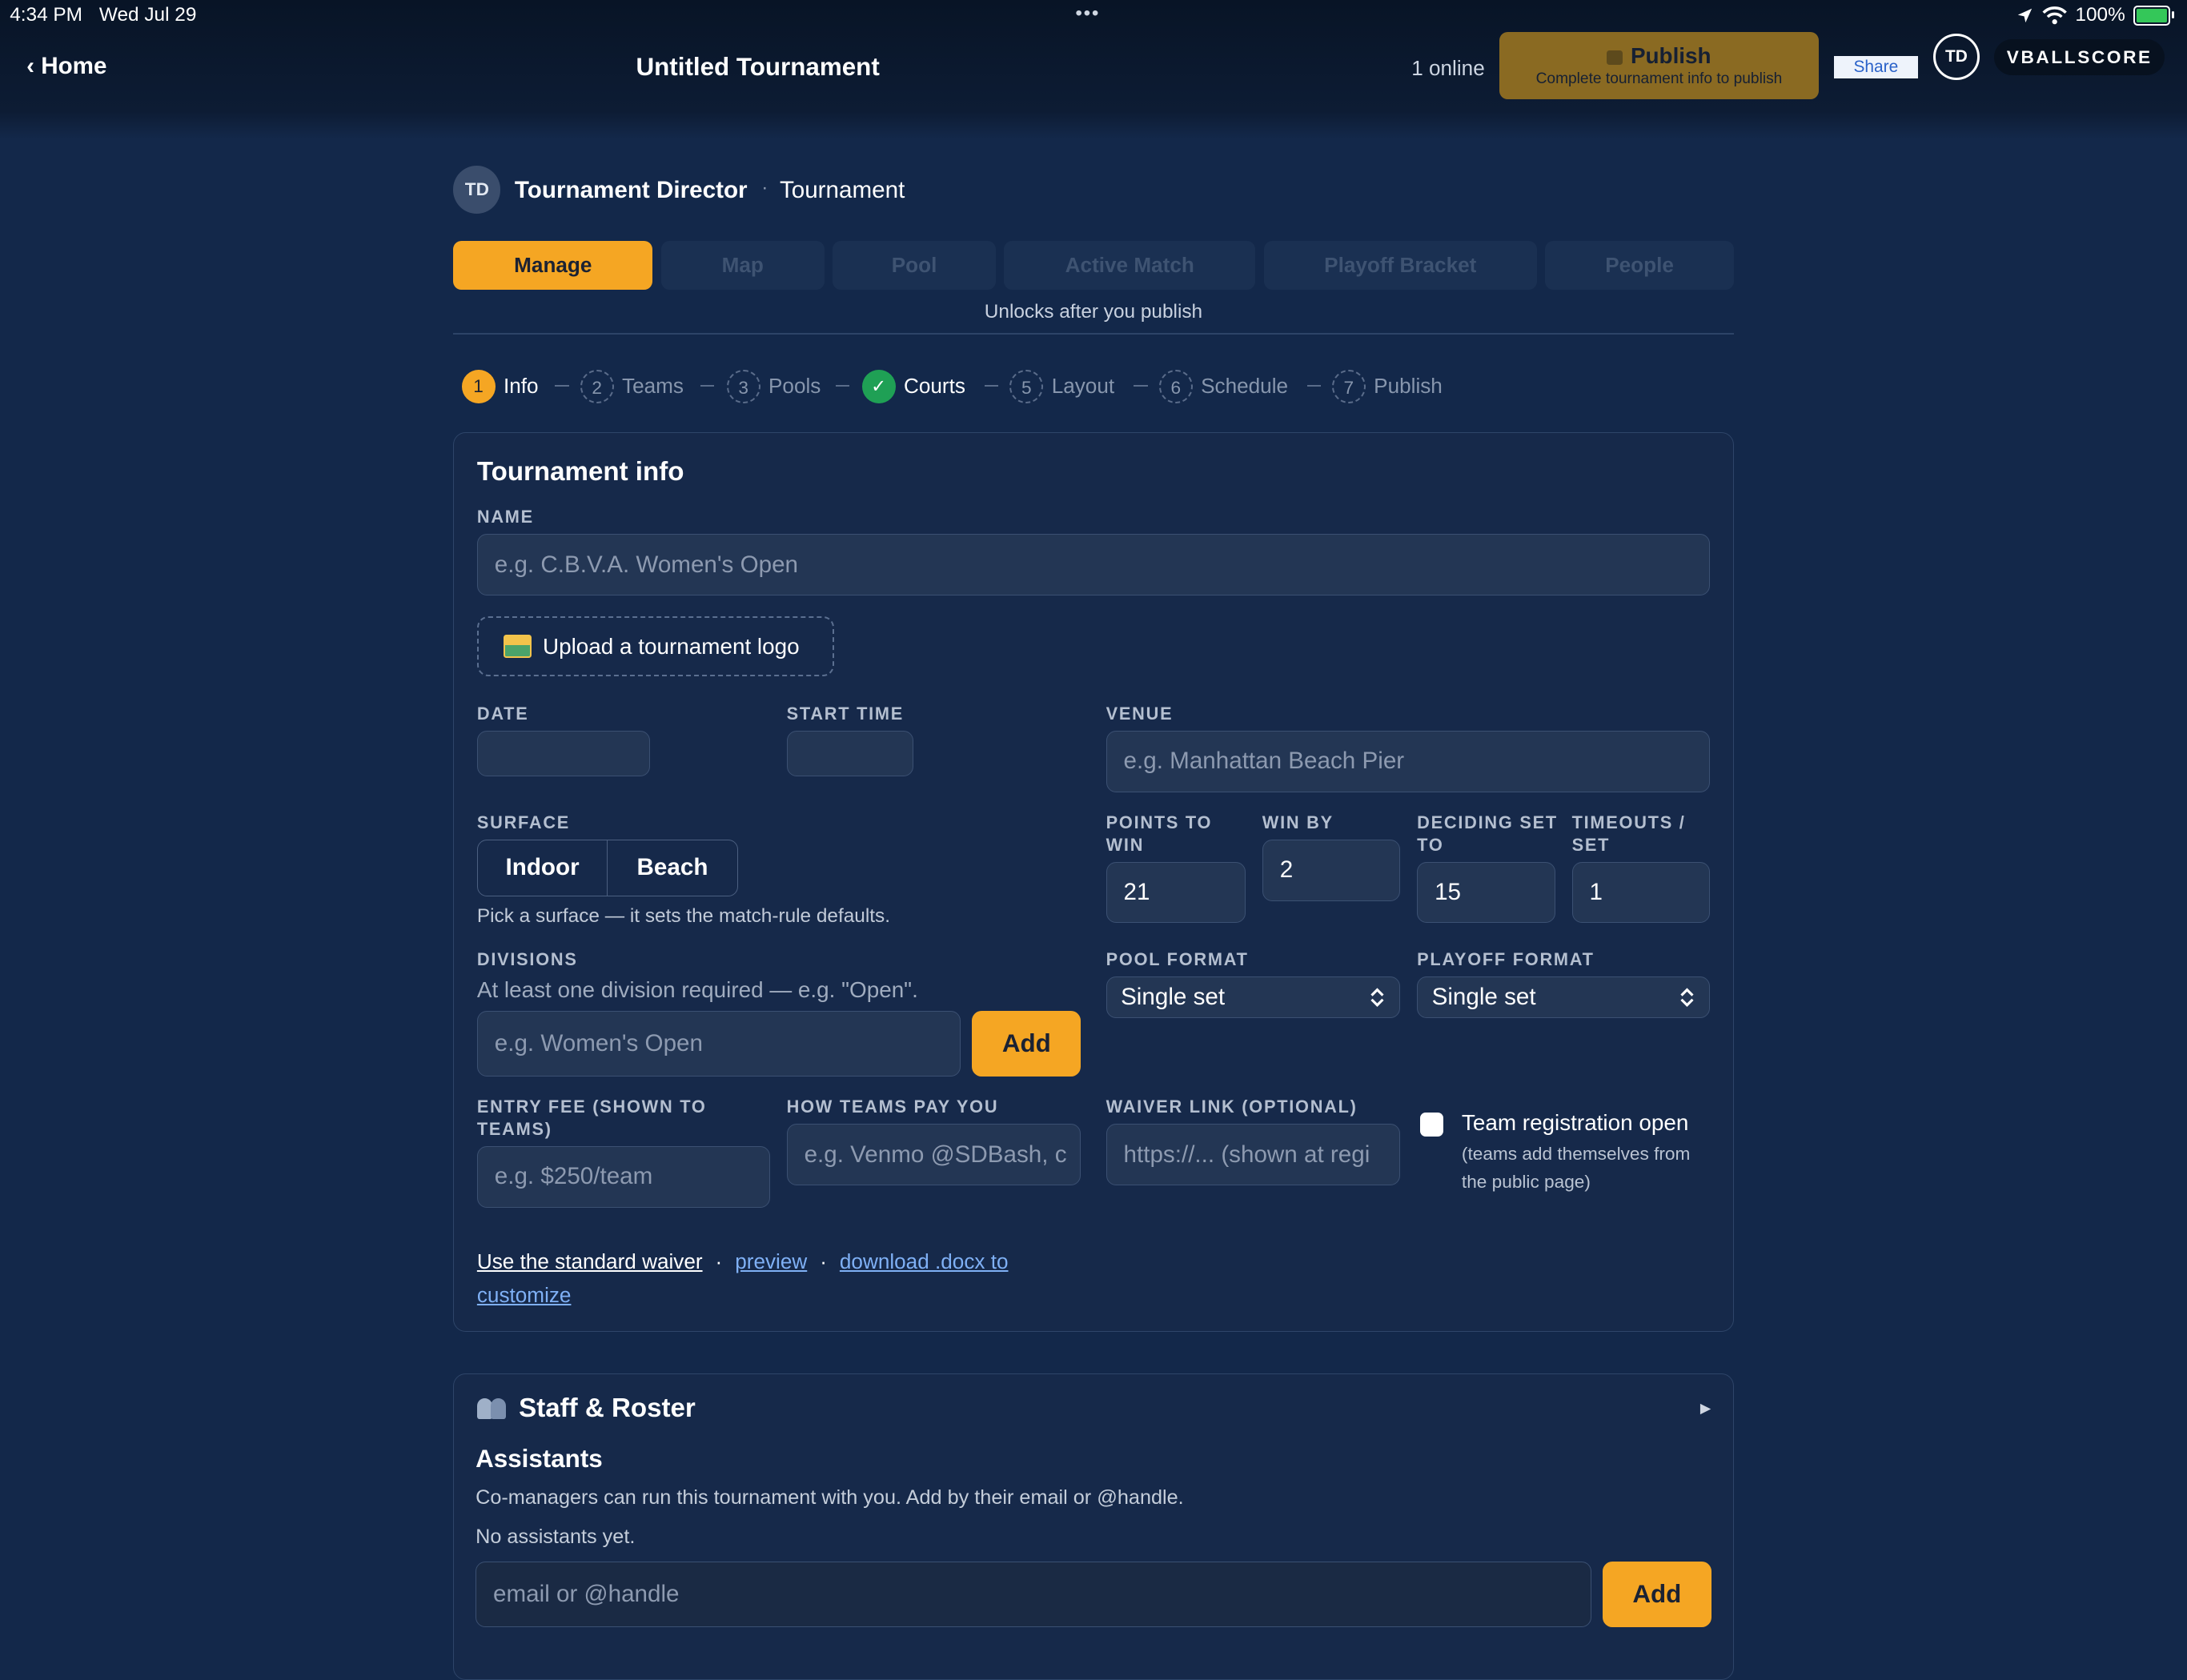 This screenshot has height=1680, width=2187. Describe the element at coordinates (2079, 57) in the screenshot. I see `brand-logo: VBALLSCORE` at that location.